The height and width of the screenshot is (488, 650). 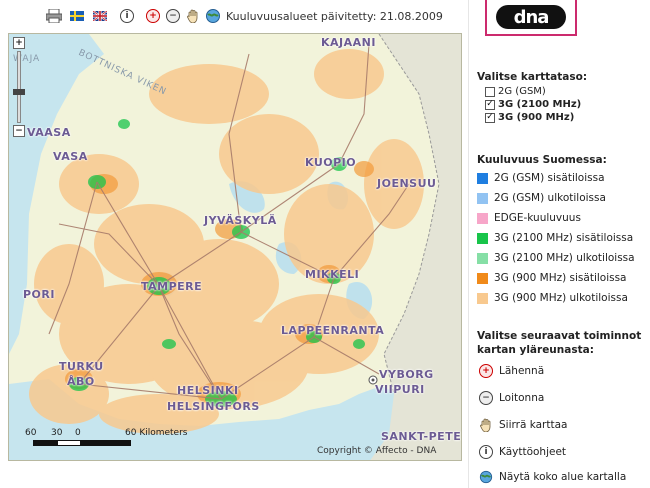 What do you see at coordinates (535, 350) in the screenshot?
I see `tools-title: kartan yläreunasta:` at bounding box center [535, 350].